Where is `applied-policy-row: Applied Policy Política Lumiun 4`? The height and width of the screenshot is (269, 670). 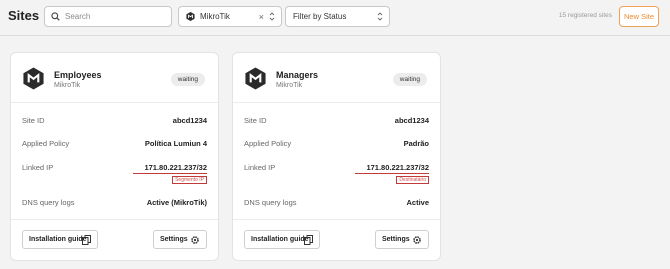 applied-policy-row: Applied Policy Política Lumiun 4 is located at coordinates (114, 145).